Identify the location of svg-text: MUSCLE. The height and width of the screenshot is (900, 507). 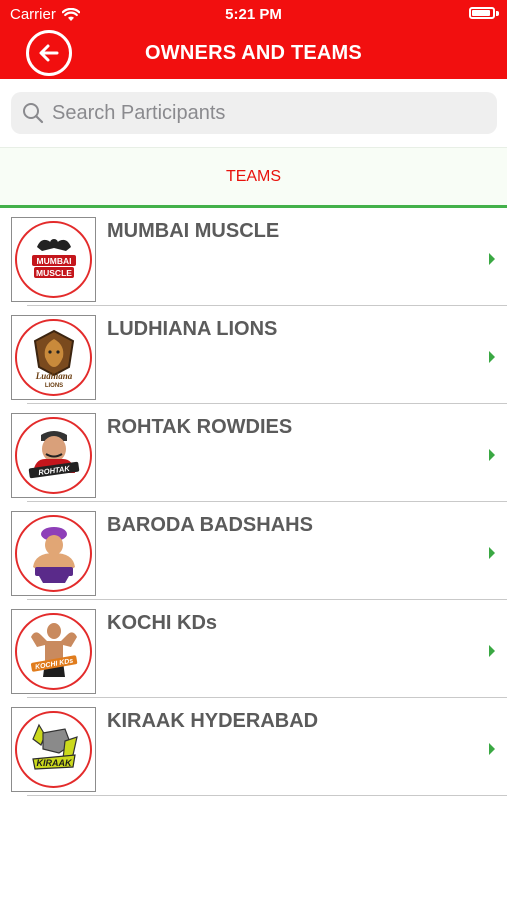
(54, 273).